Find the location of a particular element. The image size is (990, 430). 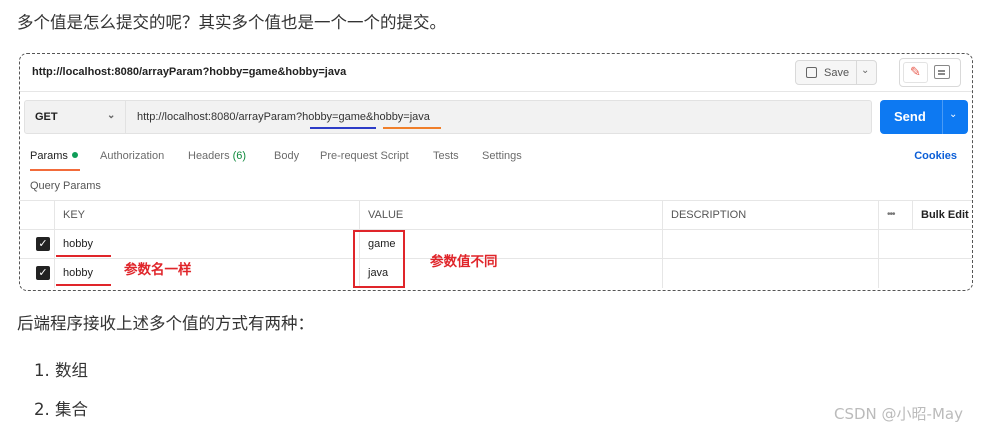

tab-params: Params is located at coordinates (54, 156).